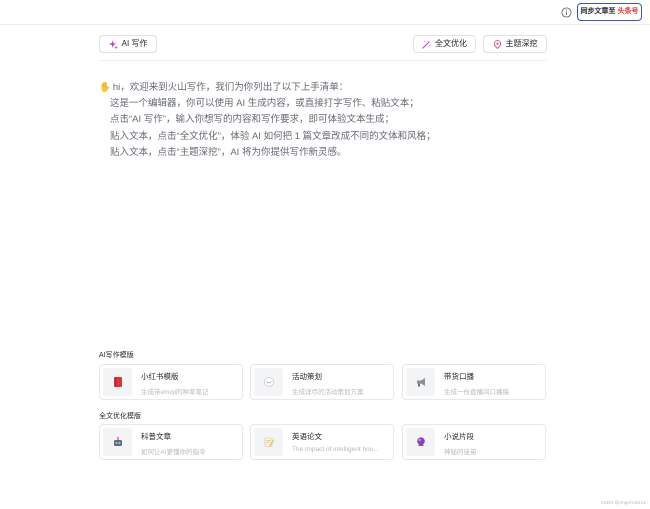 The height and width of the screenshot is (509, 650). I want to click on editor-line: 贴入文本，点击“全文优化”，体验 AI 如何把 1 篇文章改成不同的文体和风格；, so click(273, 136).